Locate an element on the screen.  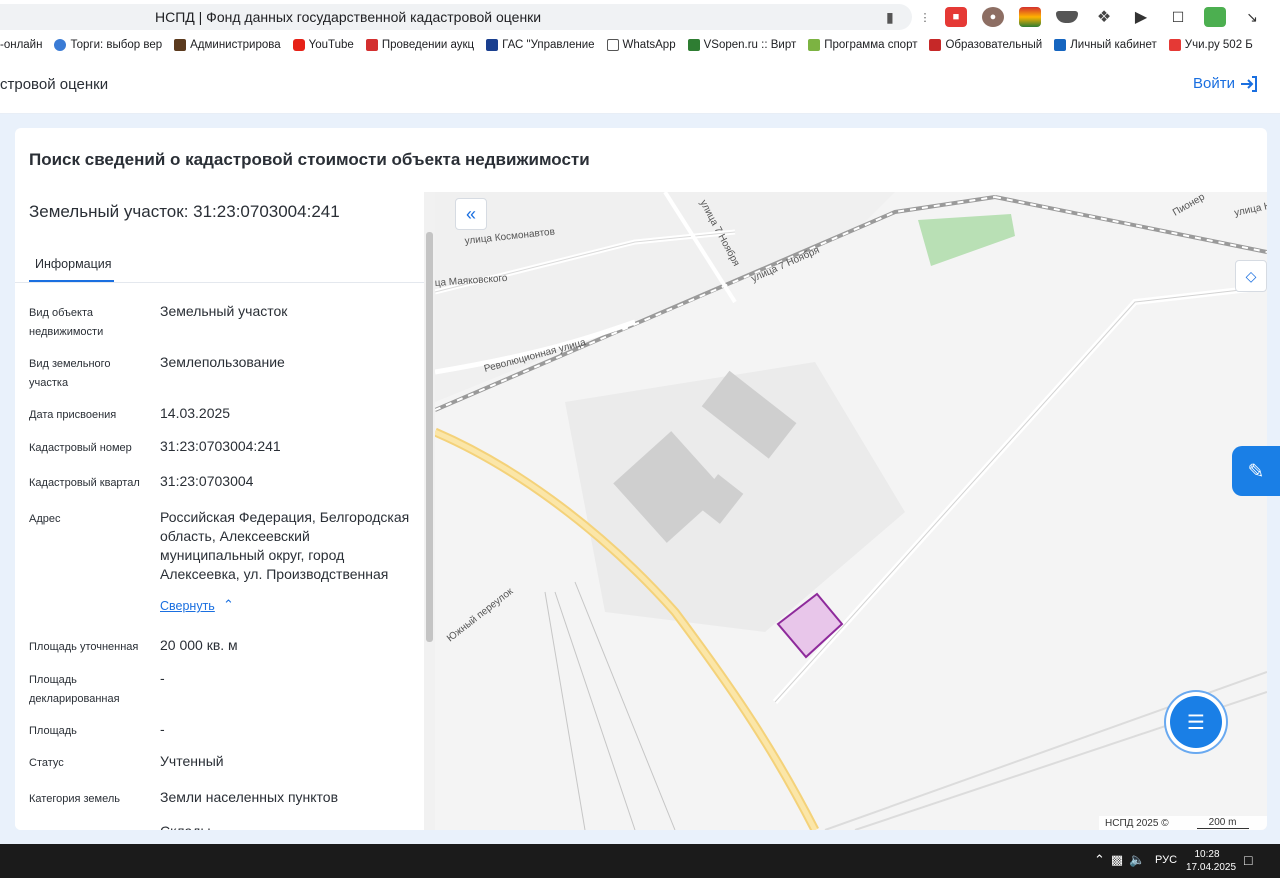
field-value: Землепользование is located at coordinates (222, 362).